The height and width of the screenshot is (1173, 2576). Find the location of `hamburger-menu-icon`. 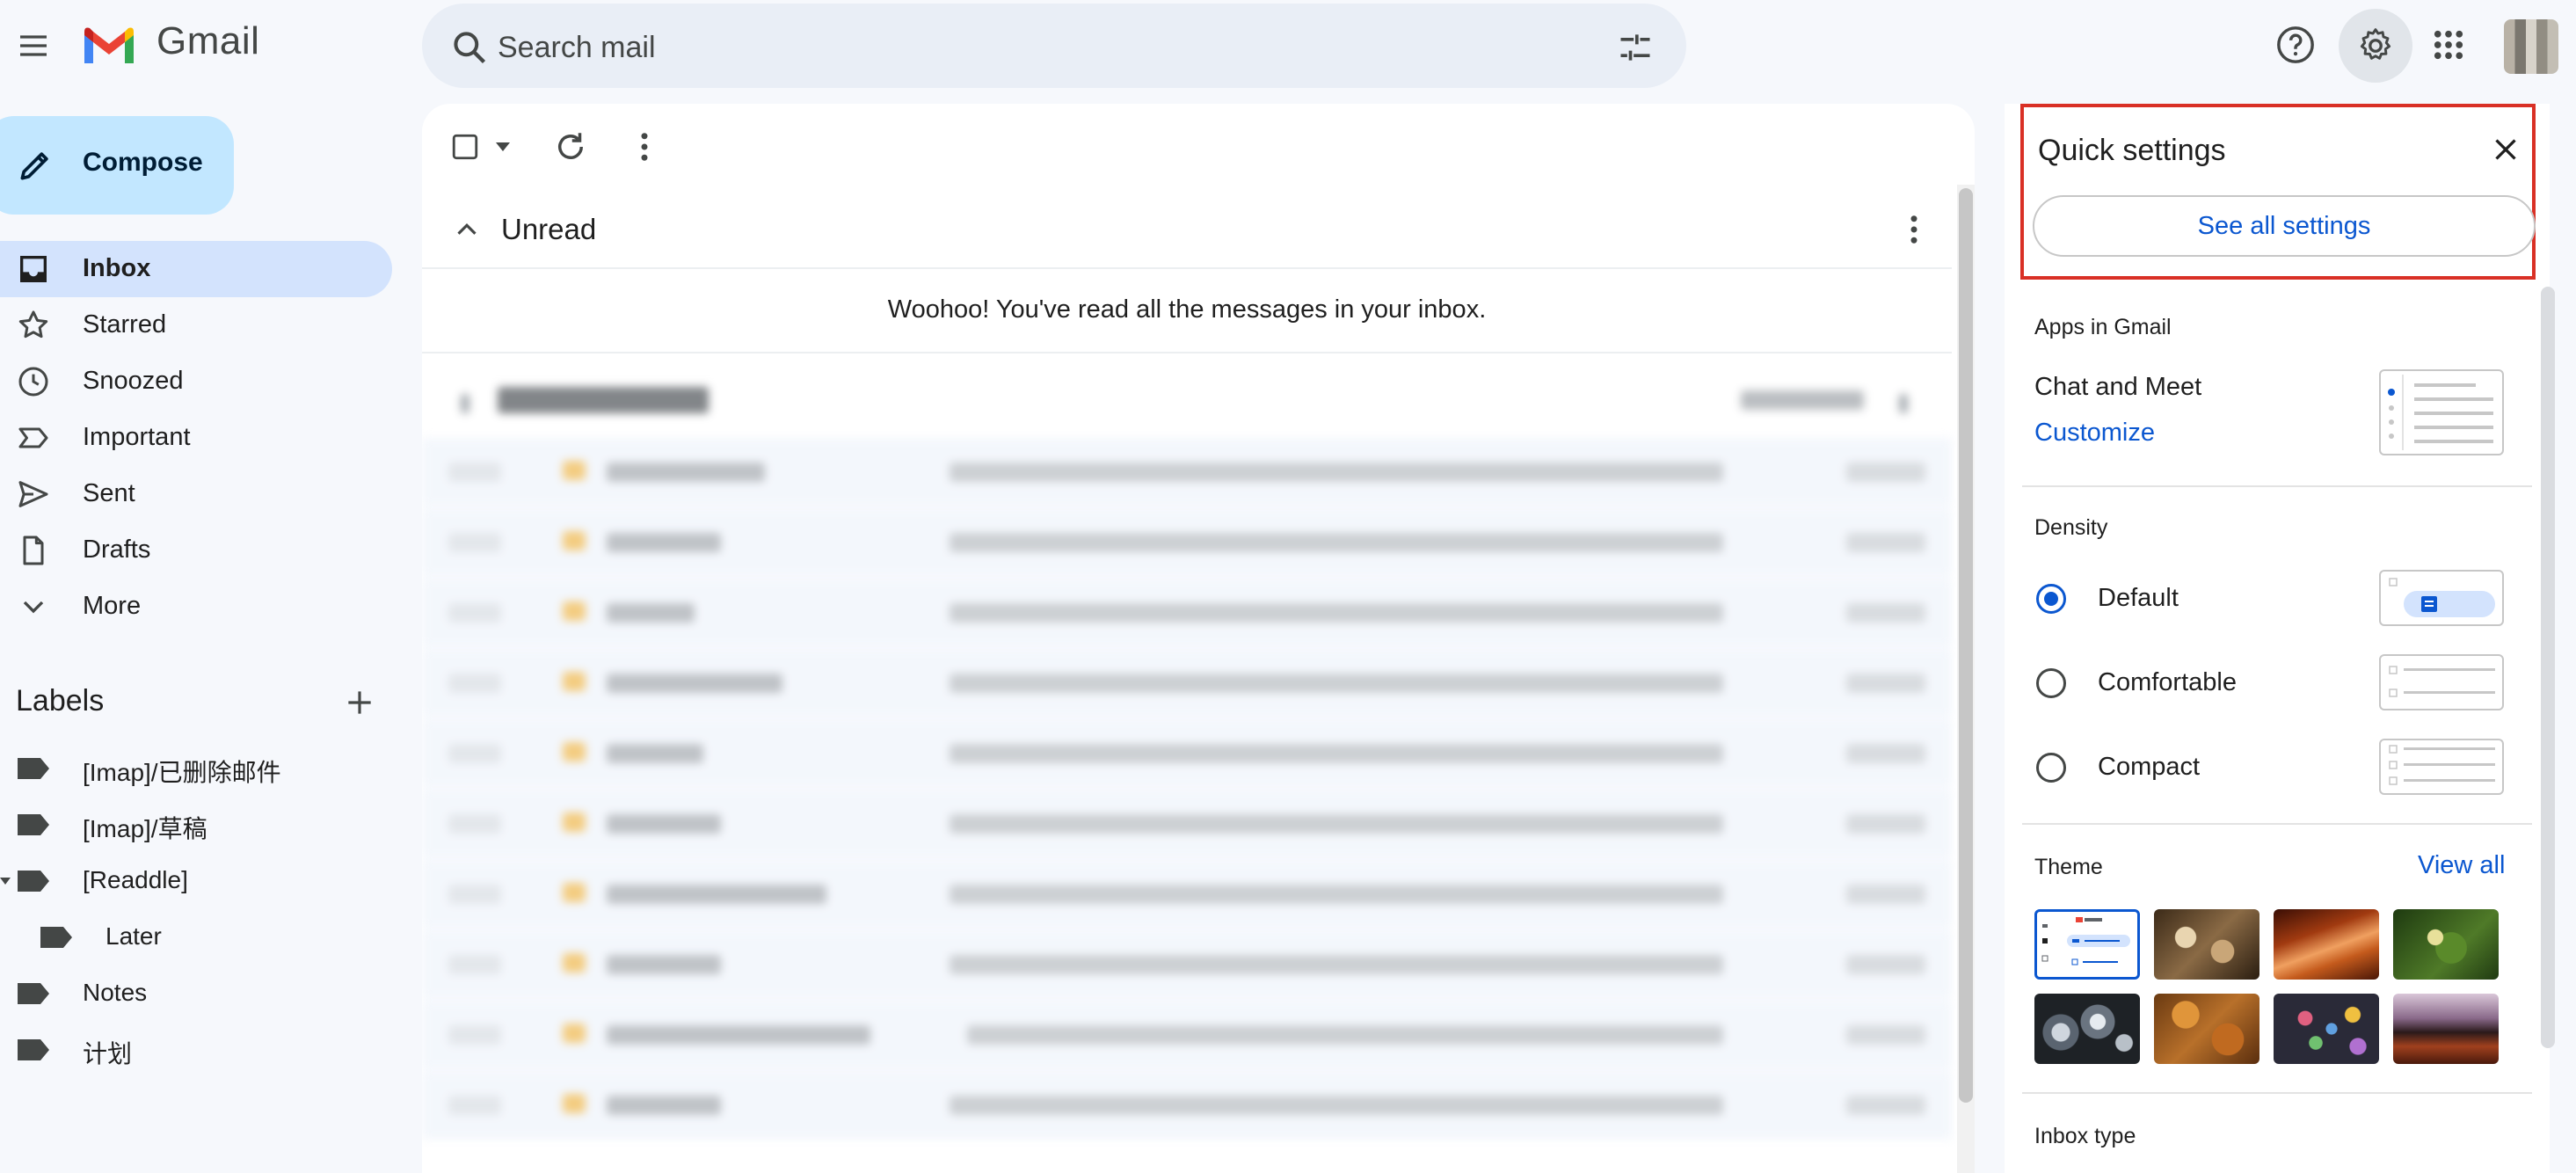

hamburger-menu-icon is located at coordinates (33, 45).